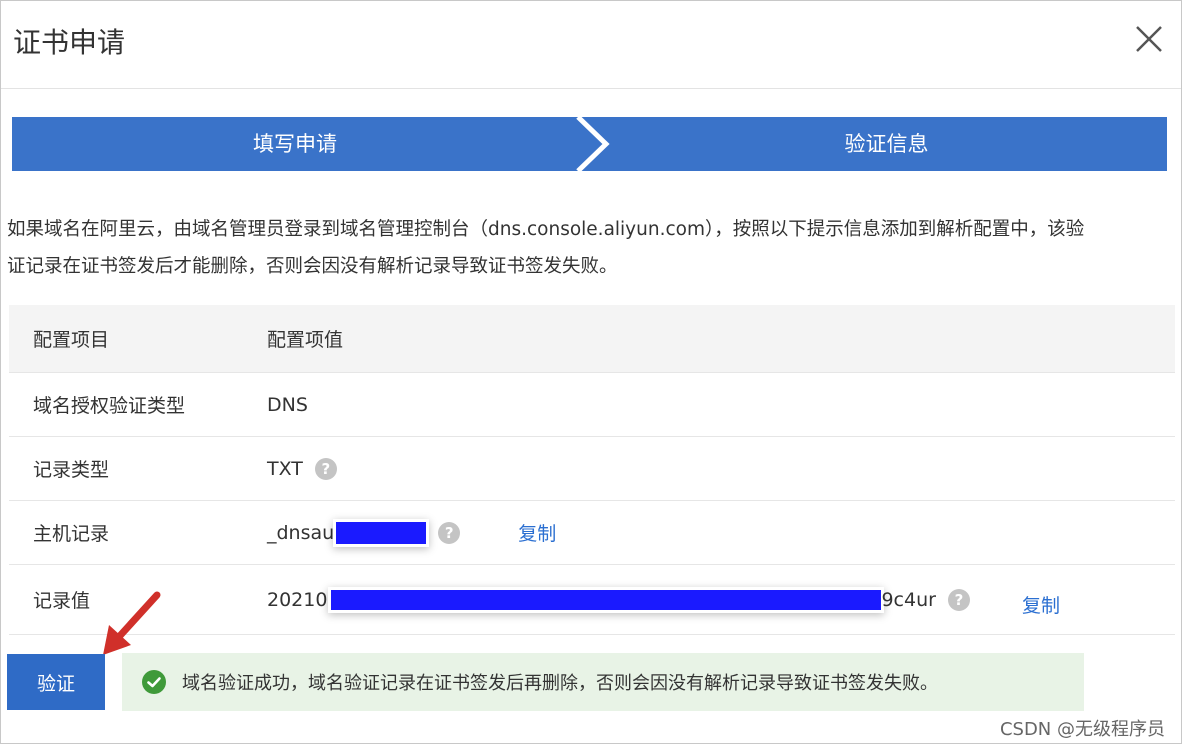 The width and height of the screenshot is (1184, 746). I want to click on dialog-title: 证书申请, so click(69, 42).